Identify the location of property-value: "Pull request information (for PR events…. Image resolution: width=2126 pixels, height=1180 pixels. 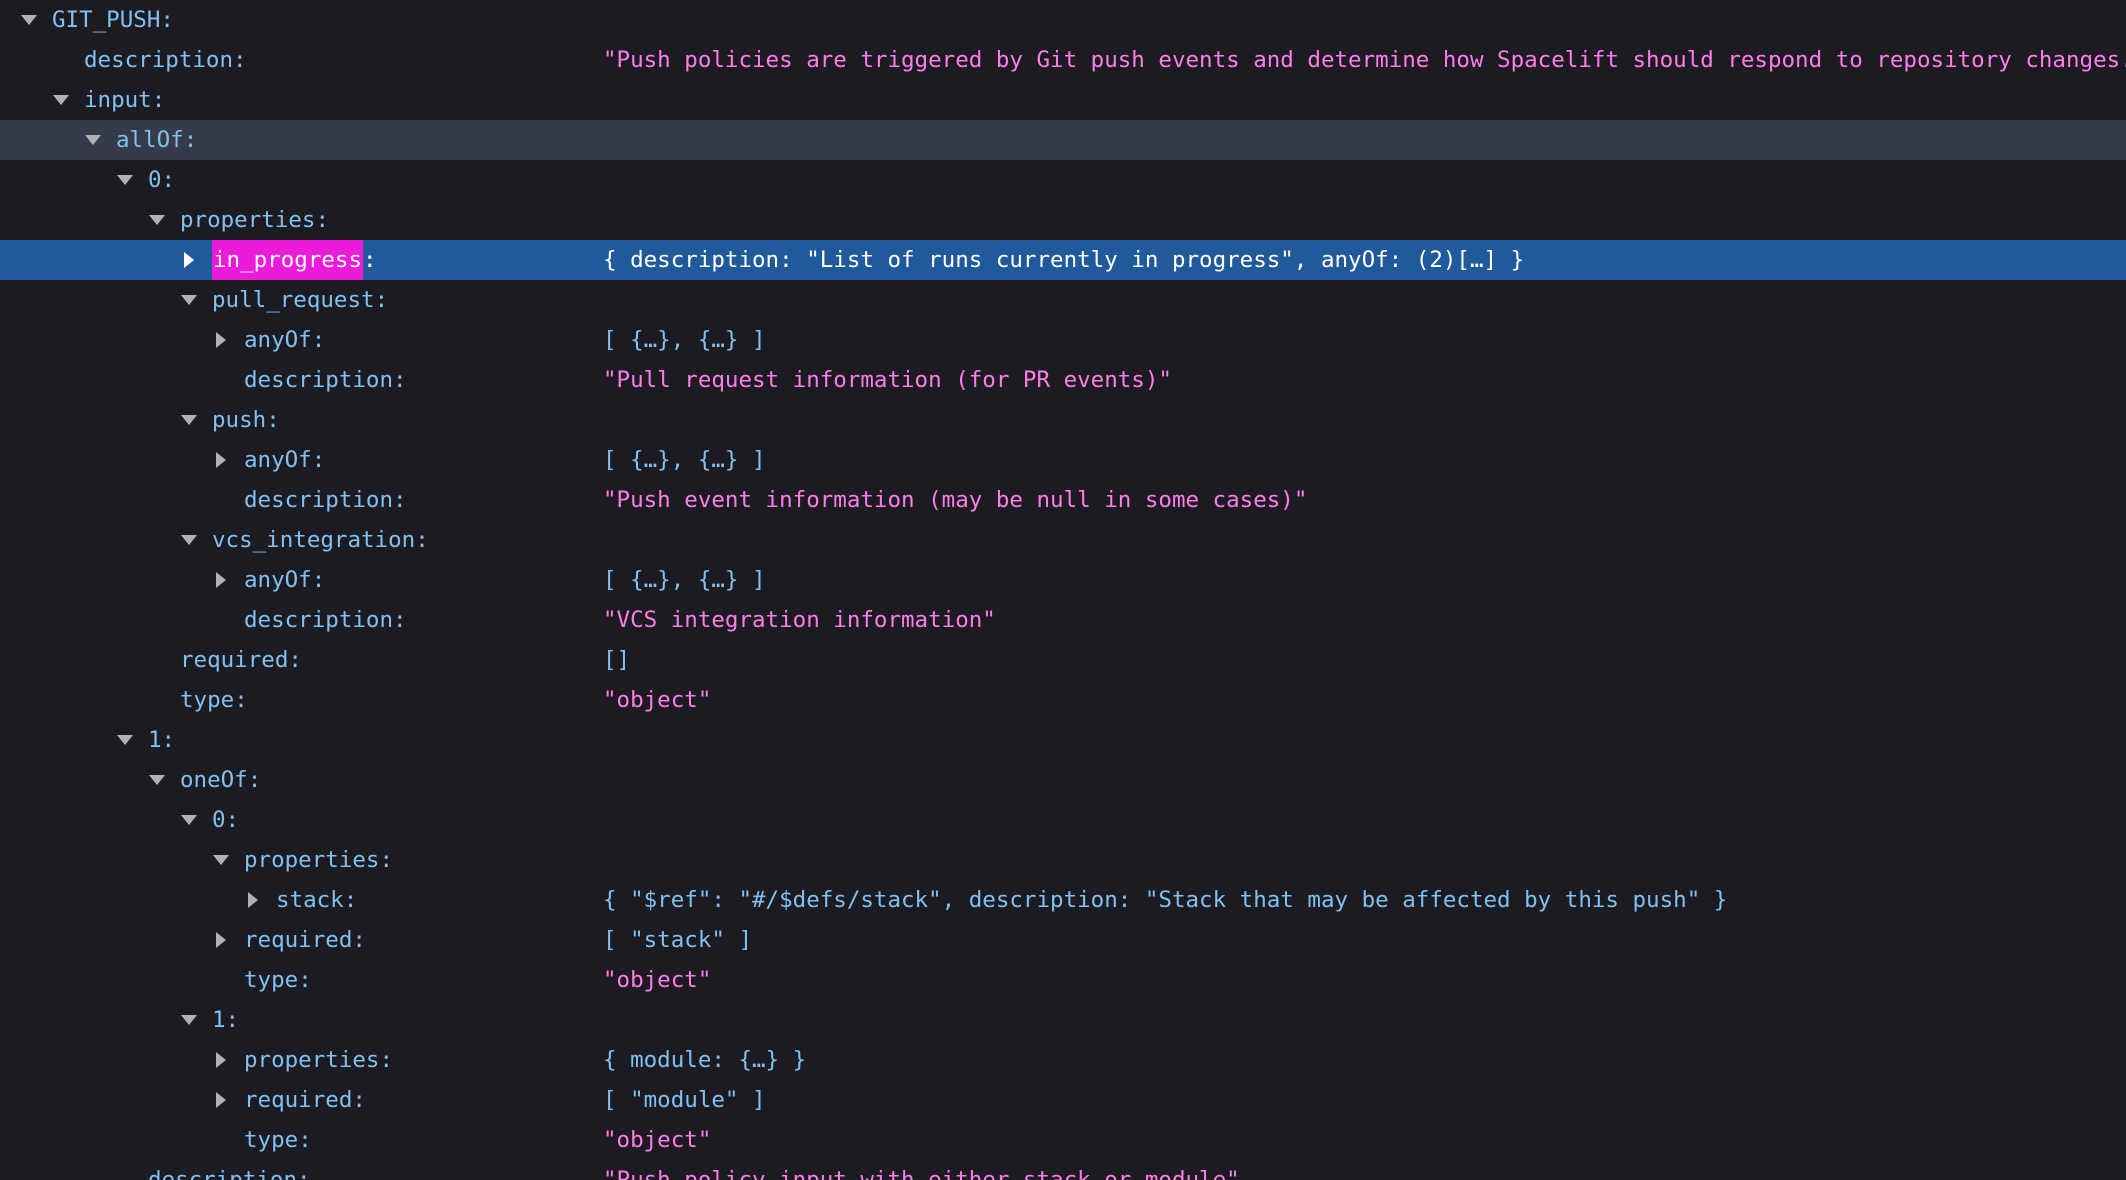
(887, 380).